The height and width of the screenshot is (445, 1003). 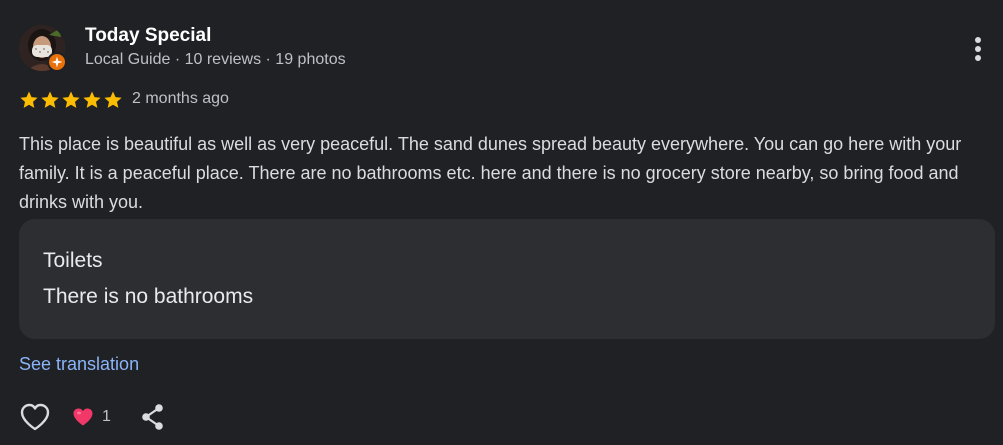 I want to click on see-translation-link: See translation, so click(x=79, y=364).